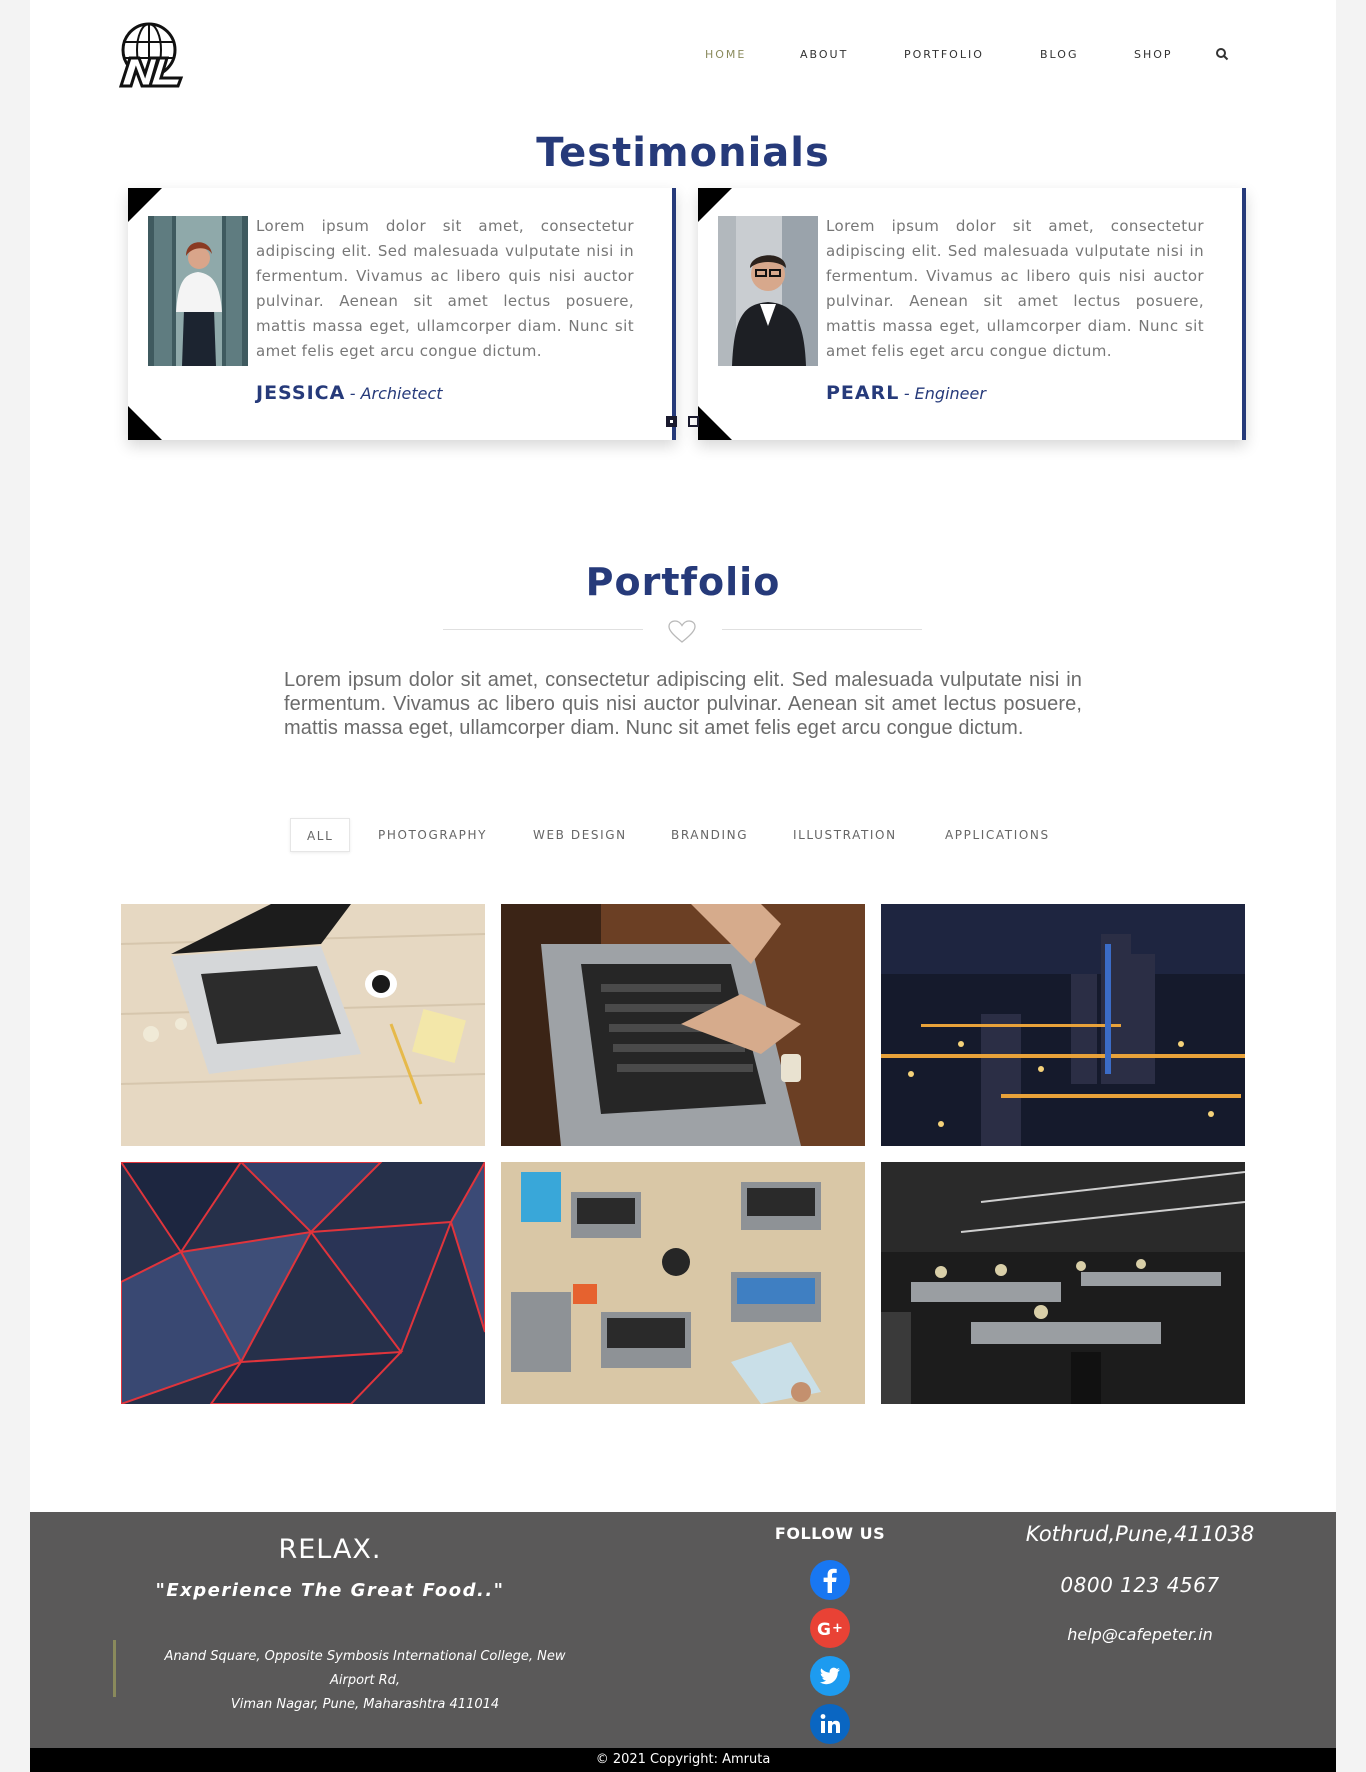 Image resolution: width=1366 pixels, height=1772 pixels. I want to click on filter-web-design: WEB DESIGN, so click(580, 835).